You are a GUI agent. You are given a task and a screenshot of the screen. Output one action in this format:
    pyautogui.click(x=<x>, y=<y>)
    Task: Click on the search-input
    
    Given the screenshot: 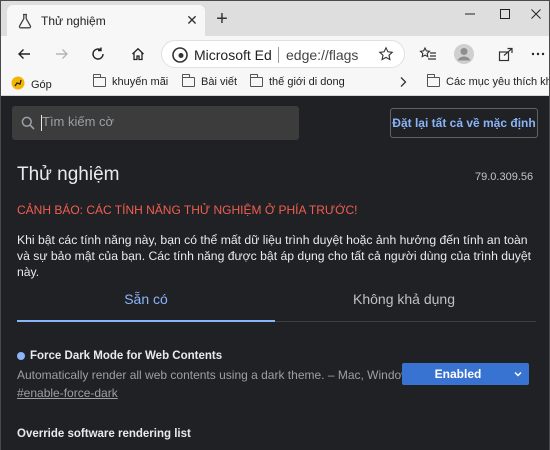 What is the action you would take?
    pyautogui.click(x=162, y=121)
    